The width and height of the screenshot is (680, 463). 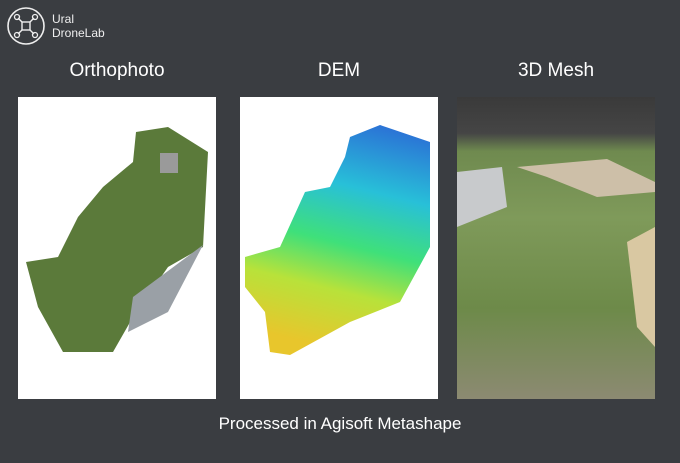 I want to click on orthophoto-title: Orthophoto, so click(x=117, y=70).